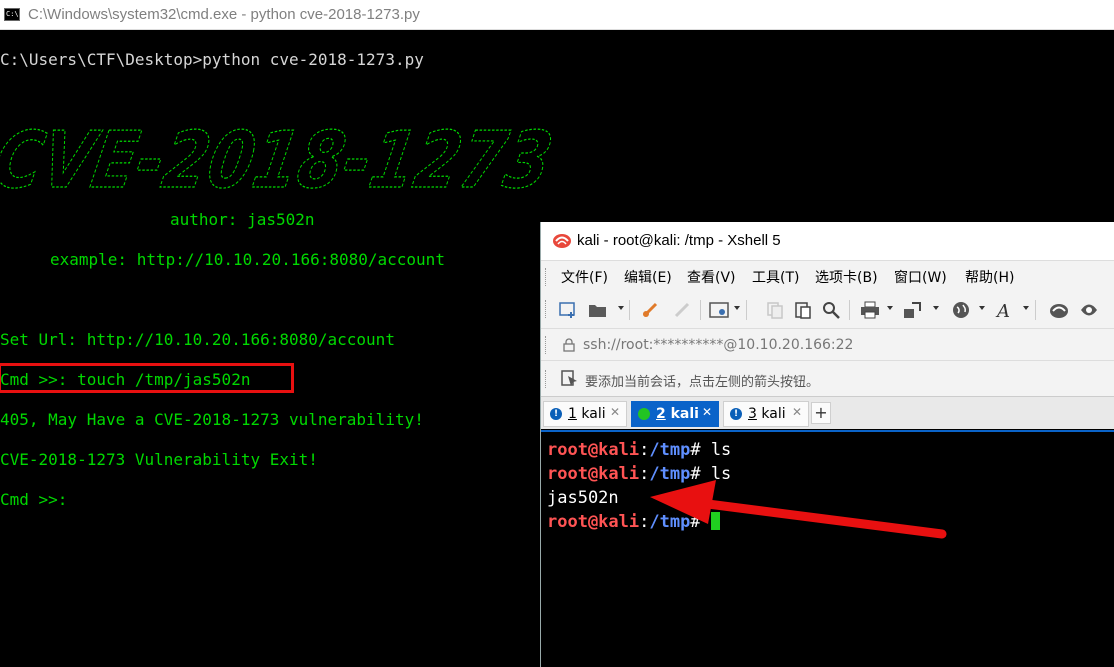  What do you see at coordinates (1026, 308) in the screenshot?
I see `font-dropdown-icon` at bounding box center [1026, 308].